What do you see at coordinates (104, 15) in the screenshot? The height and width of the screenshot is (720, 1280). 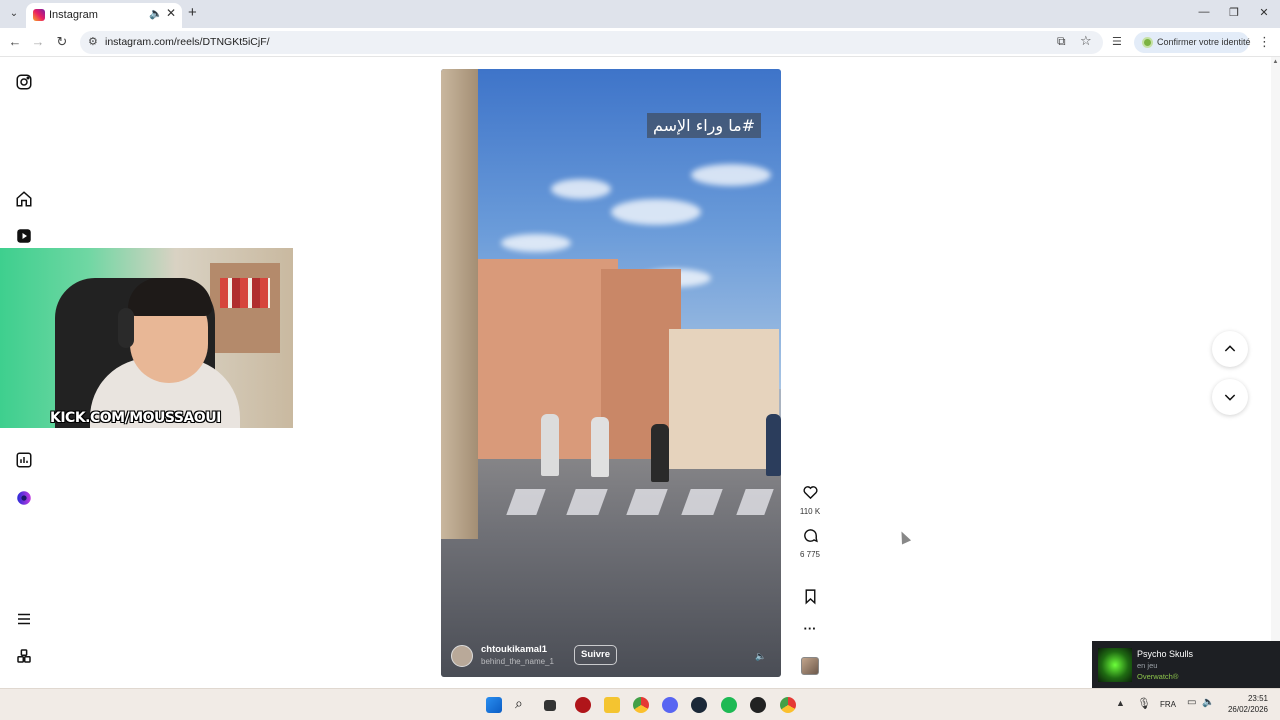 I see `browser-tab: Instagram 🔈 ✕` at bounding box center [104, 15].